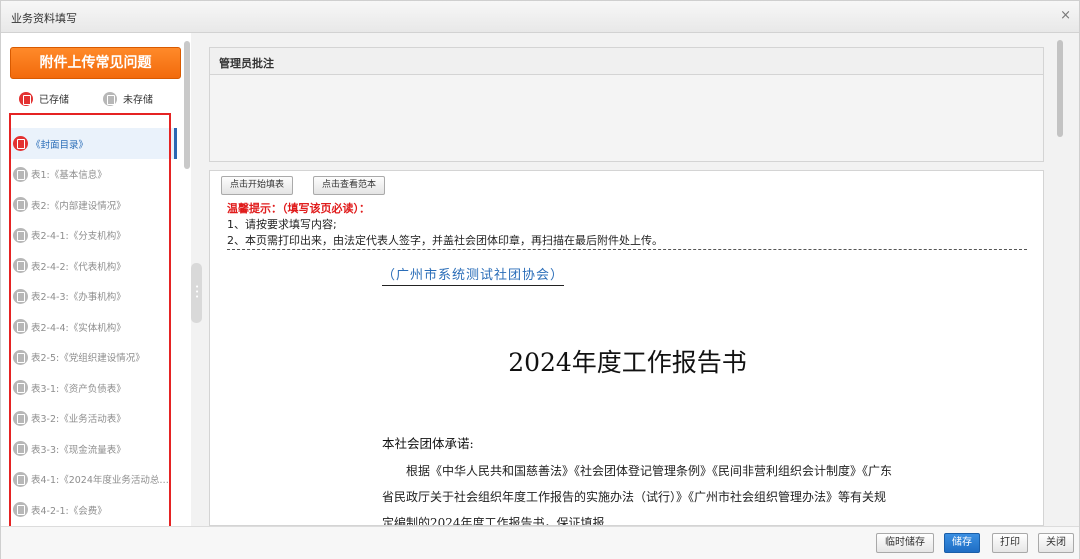 The width and height of the screenshot is (1080, 559). Describe the element at coordinates (257, 185) in the screenshot. I see `start-fill-button: 点击开始填表` at that location.